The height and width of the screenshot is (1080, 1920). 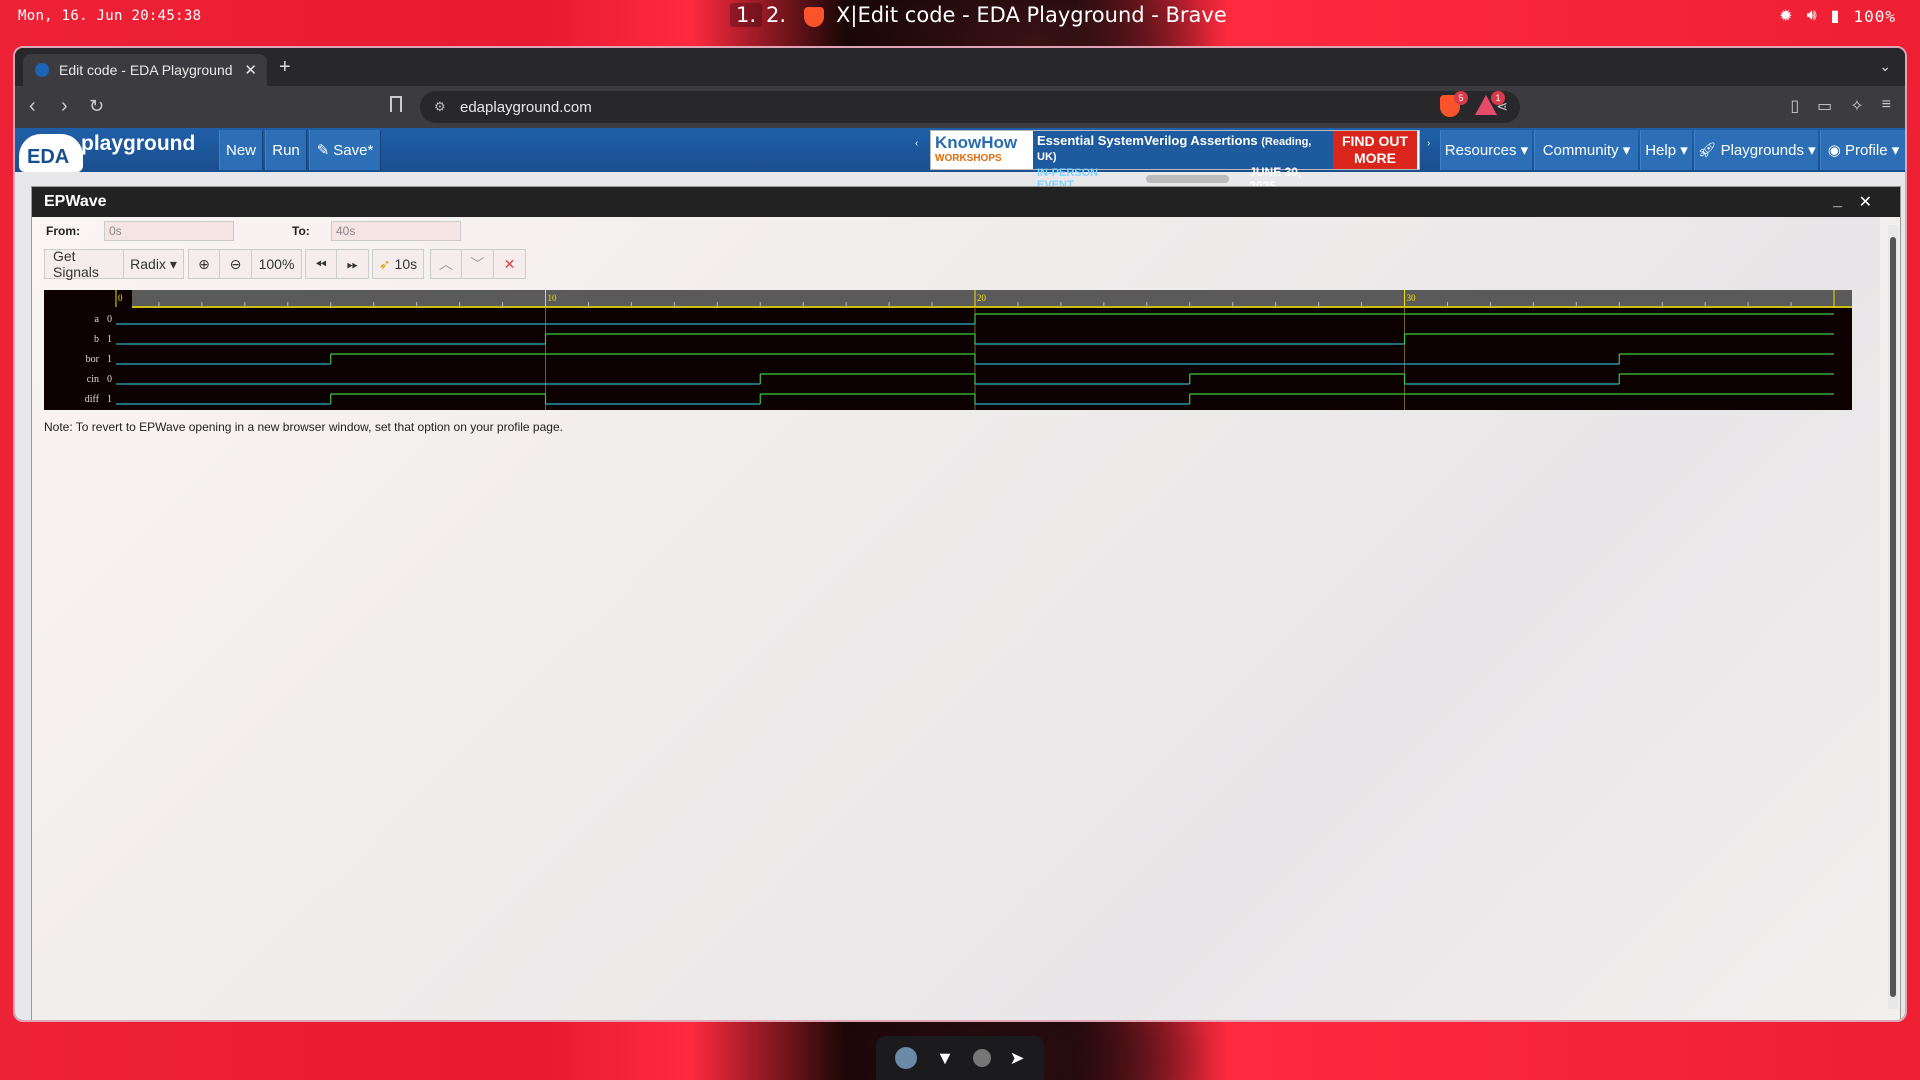 I want to click on profile-label: Profile, so click(x=1866, y=150).